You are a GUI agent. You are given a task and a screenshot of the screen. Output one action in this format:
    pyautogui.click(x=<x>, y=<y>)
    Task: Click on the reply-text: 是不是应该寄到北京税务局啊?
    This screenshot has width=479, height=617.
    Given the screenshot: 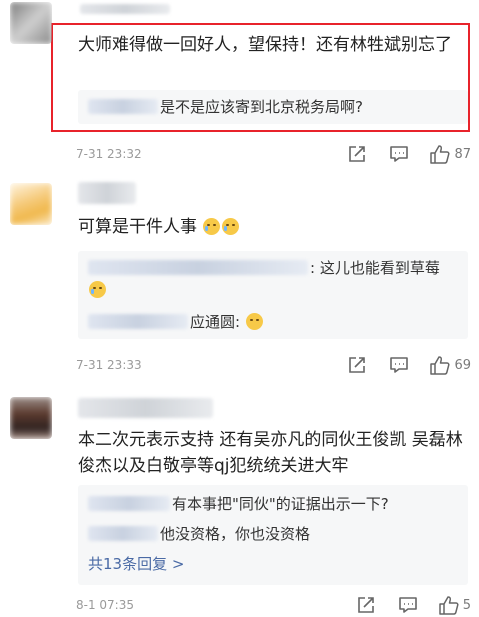 What is the action you would take?
    pyautogui.click(x=261, y=107)
    